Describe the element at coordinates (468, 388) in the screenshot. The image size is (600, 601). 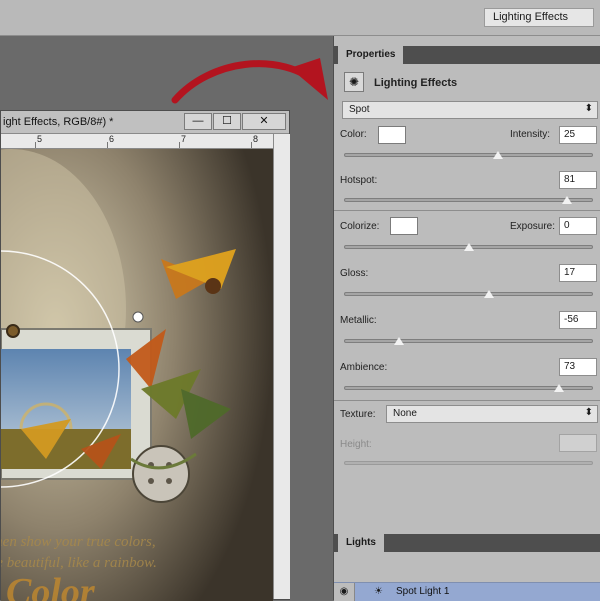
I see `ambience-slider` at that location.